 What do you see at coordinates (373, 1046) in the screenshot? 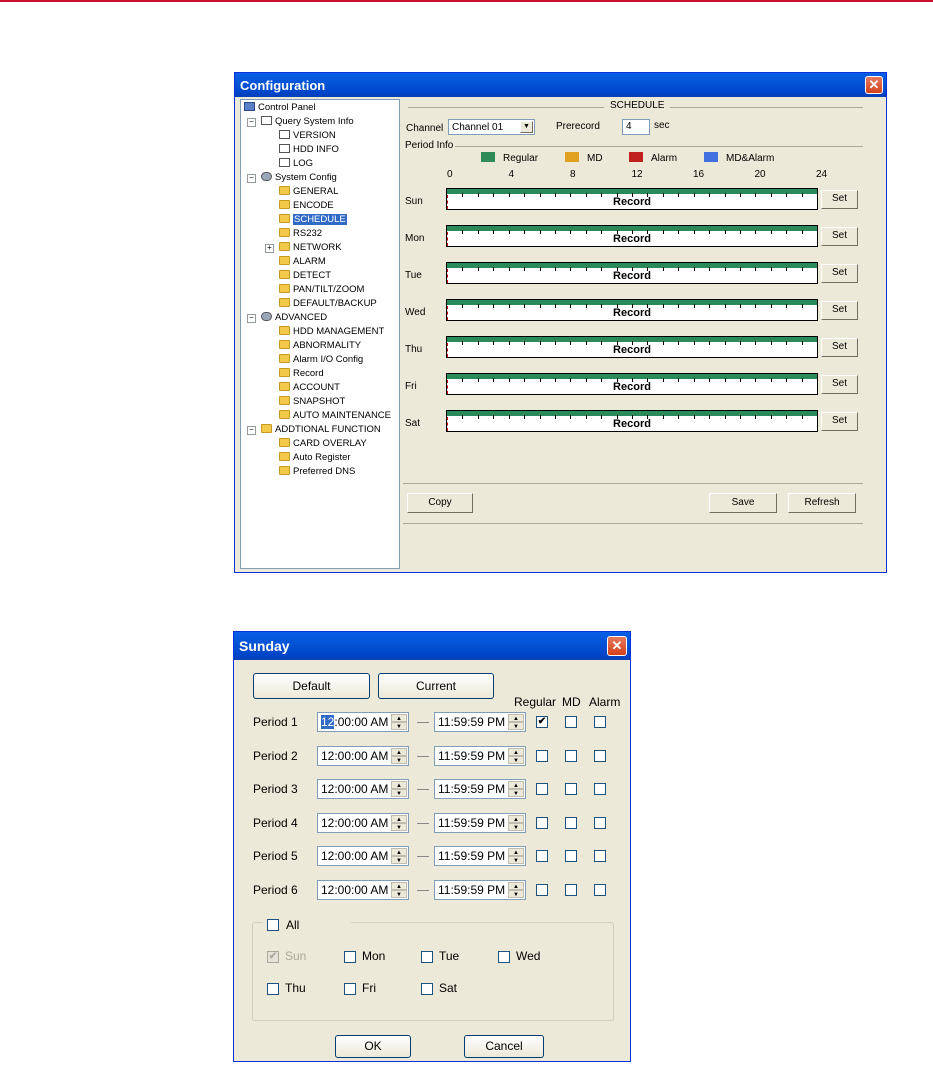
I see `ok-button: OK` at bounding box center [373, 1046].